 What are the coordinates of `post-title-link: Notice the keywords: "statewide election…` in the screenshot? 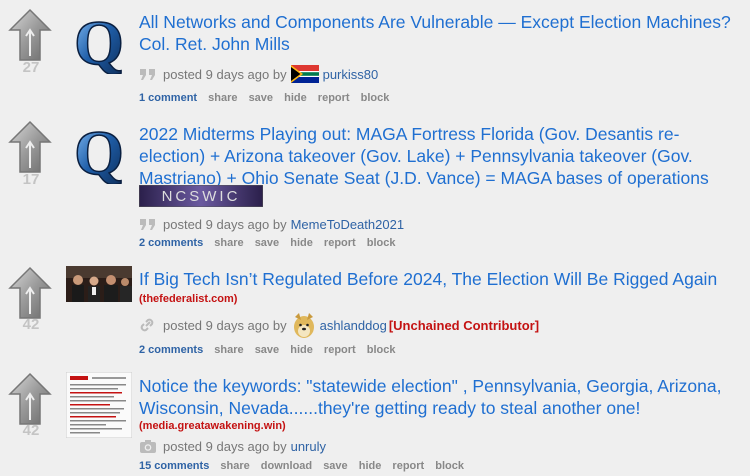 It's located at (439, 397).